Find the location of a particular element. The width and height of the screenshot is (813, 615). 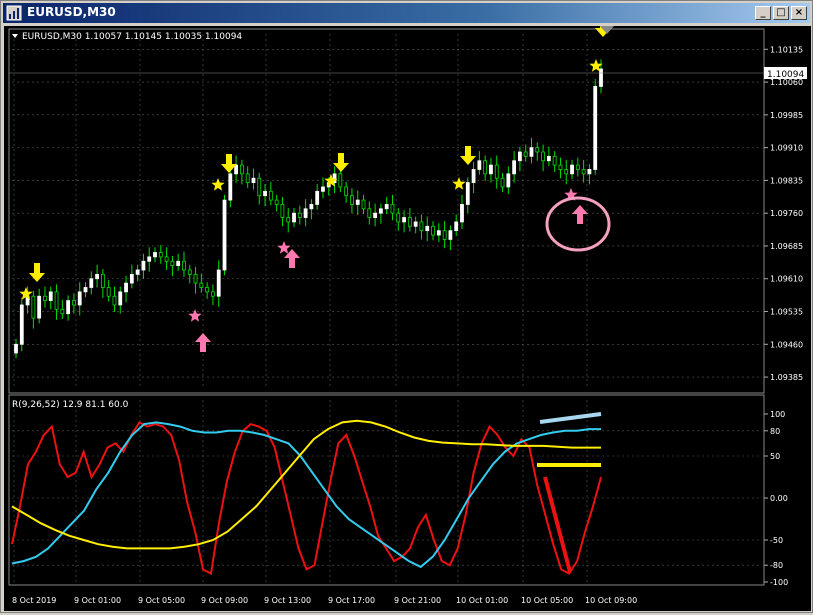

dropdown-icon is located at coordinates (15, 36).